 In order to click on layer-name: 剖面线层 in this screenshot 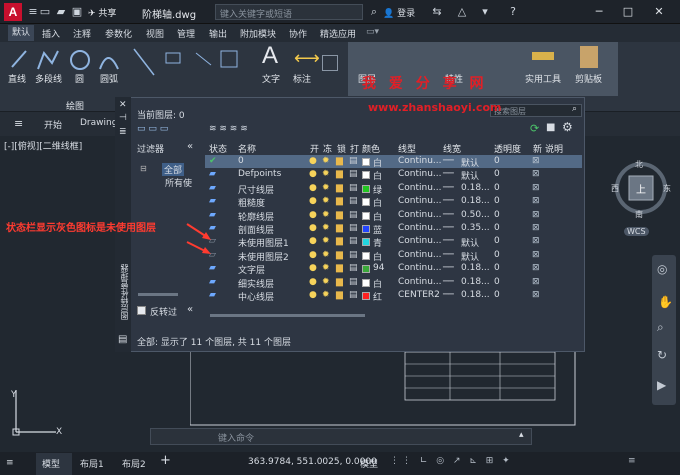, I will do `click(256, 229)`.